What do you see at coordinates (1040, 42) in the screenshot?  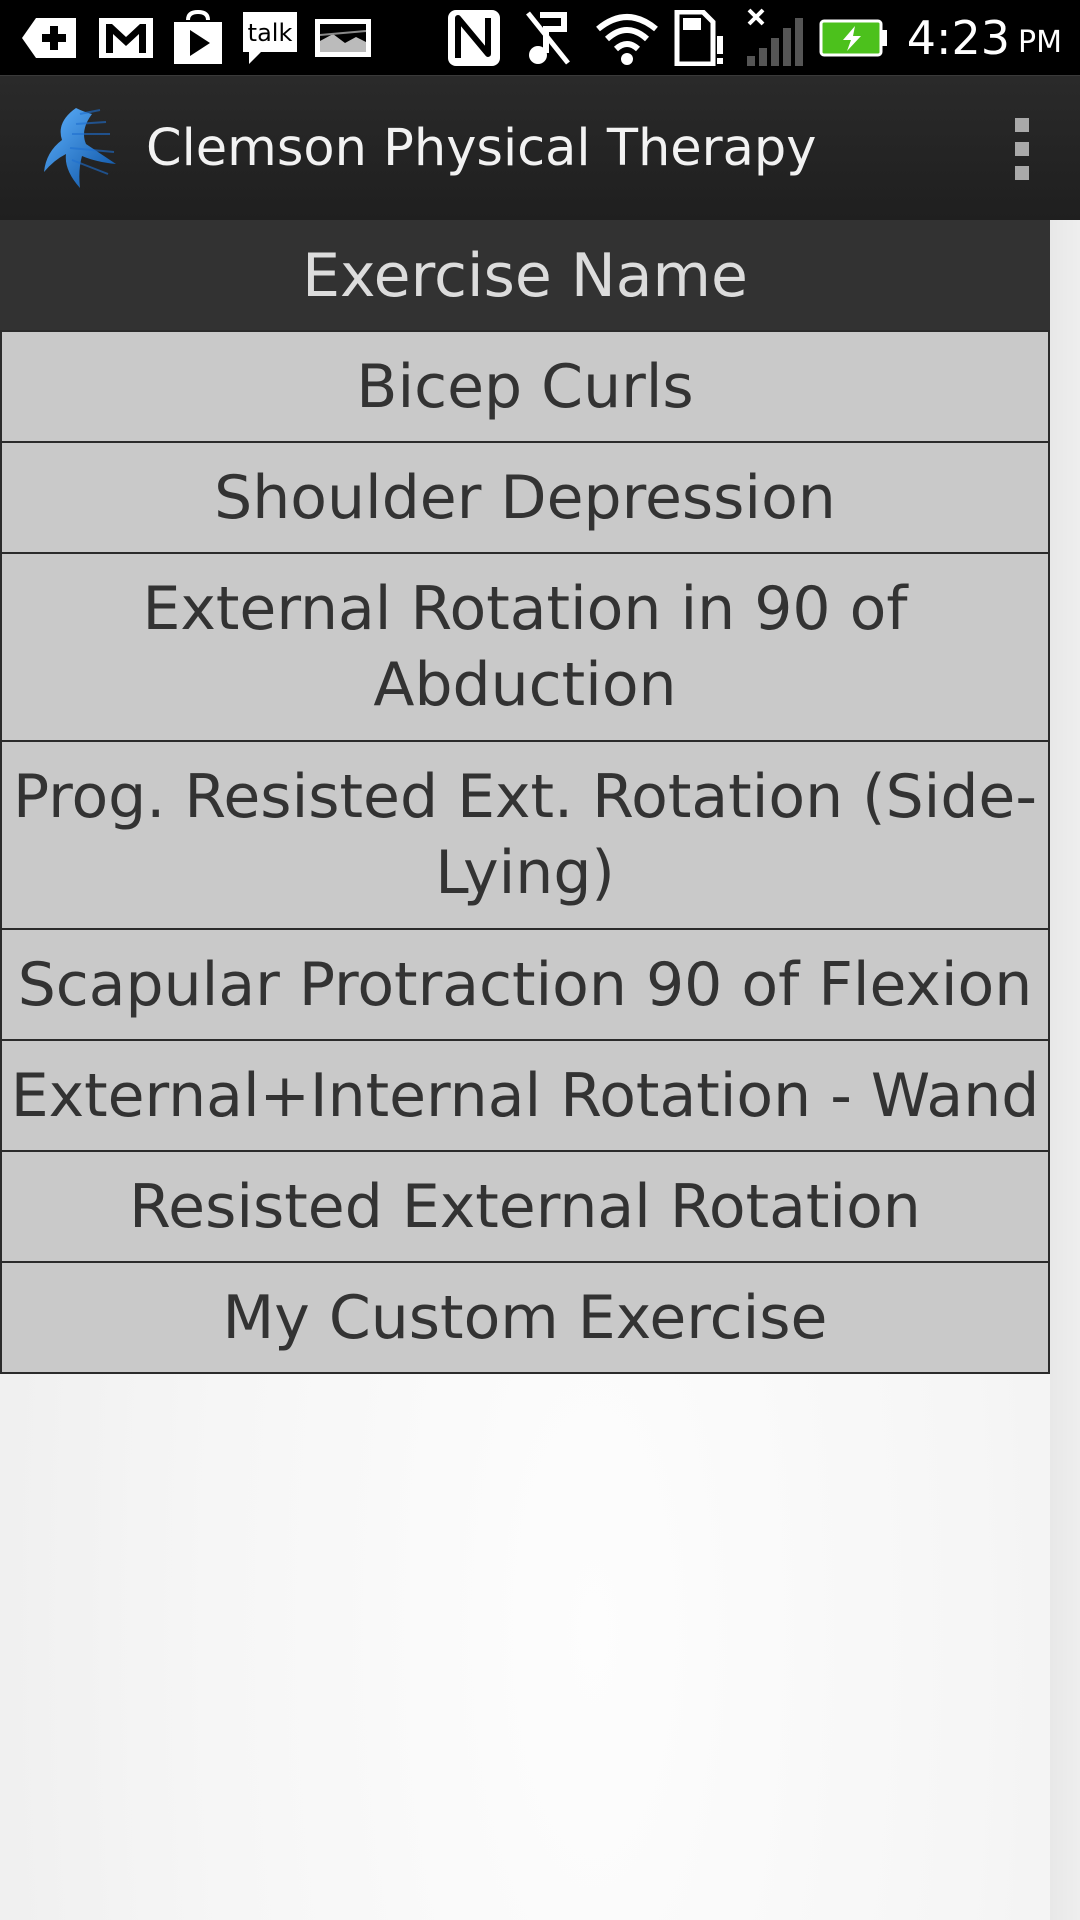 I see `clock-ampm: PM` at bounding box center [1040, 42].